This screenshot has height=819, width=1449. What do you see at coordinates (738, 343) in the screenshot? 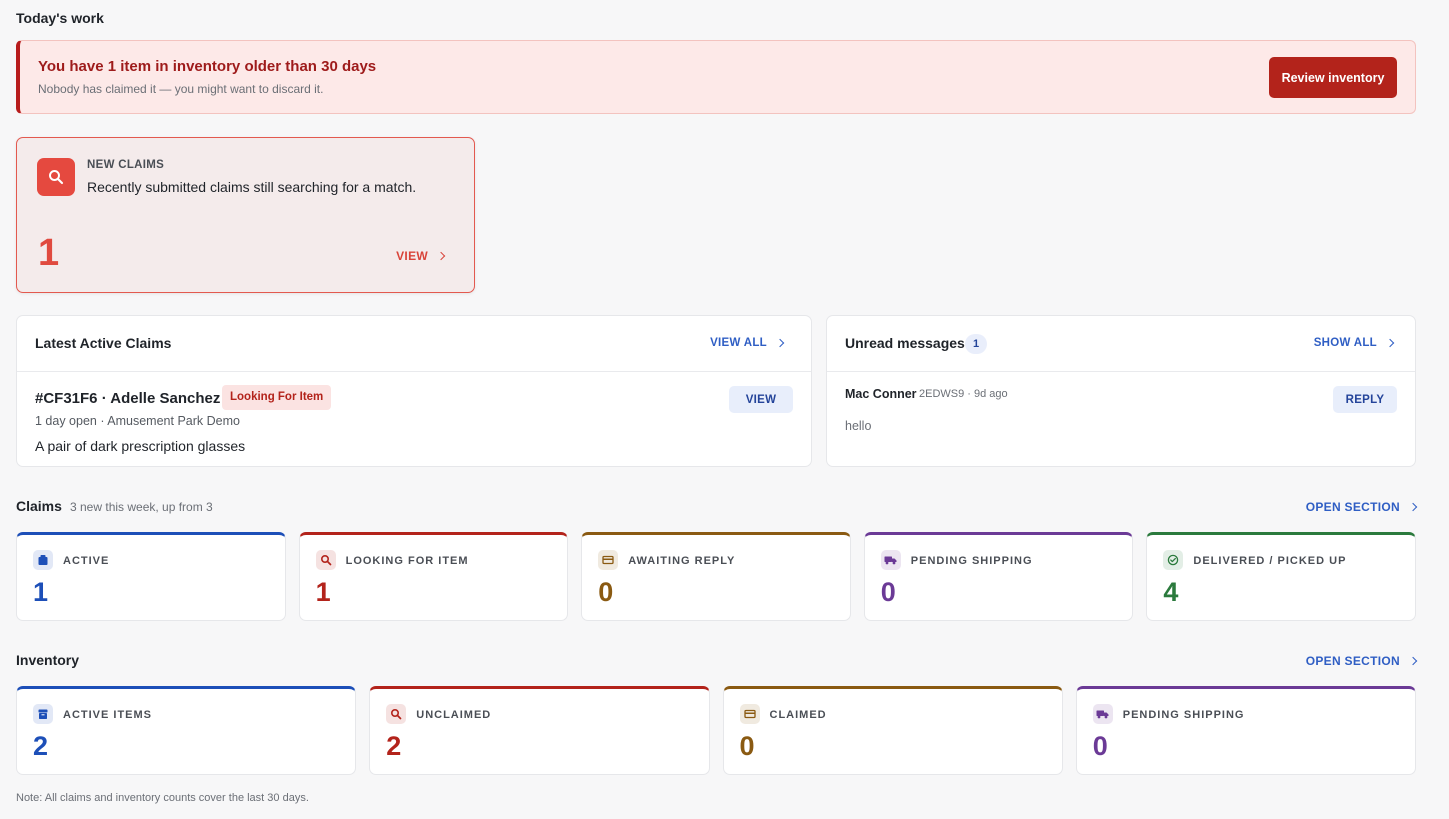
I see `view-all-label: VIEW ALL` at bounding box center [738, 343].